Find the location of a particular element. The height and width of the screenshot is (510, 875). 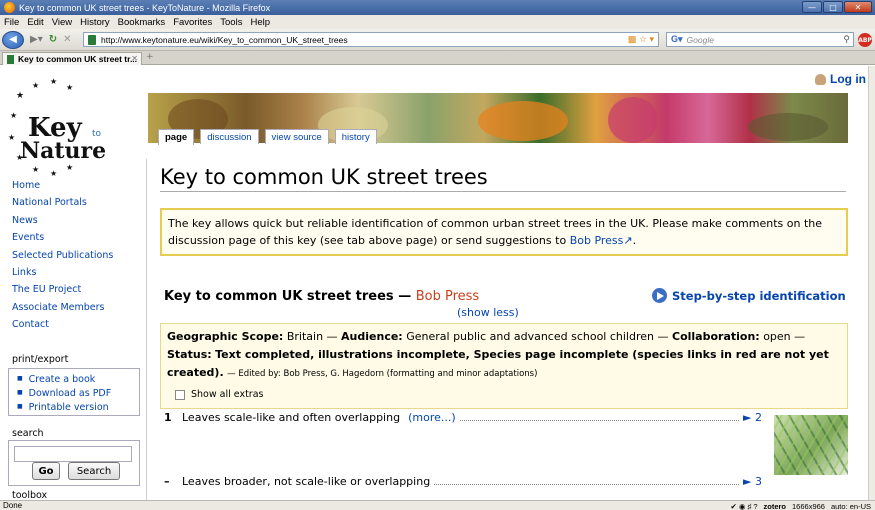

adblock-icon: ABP is located at coordinates (865, 40).